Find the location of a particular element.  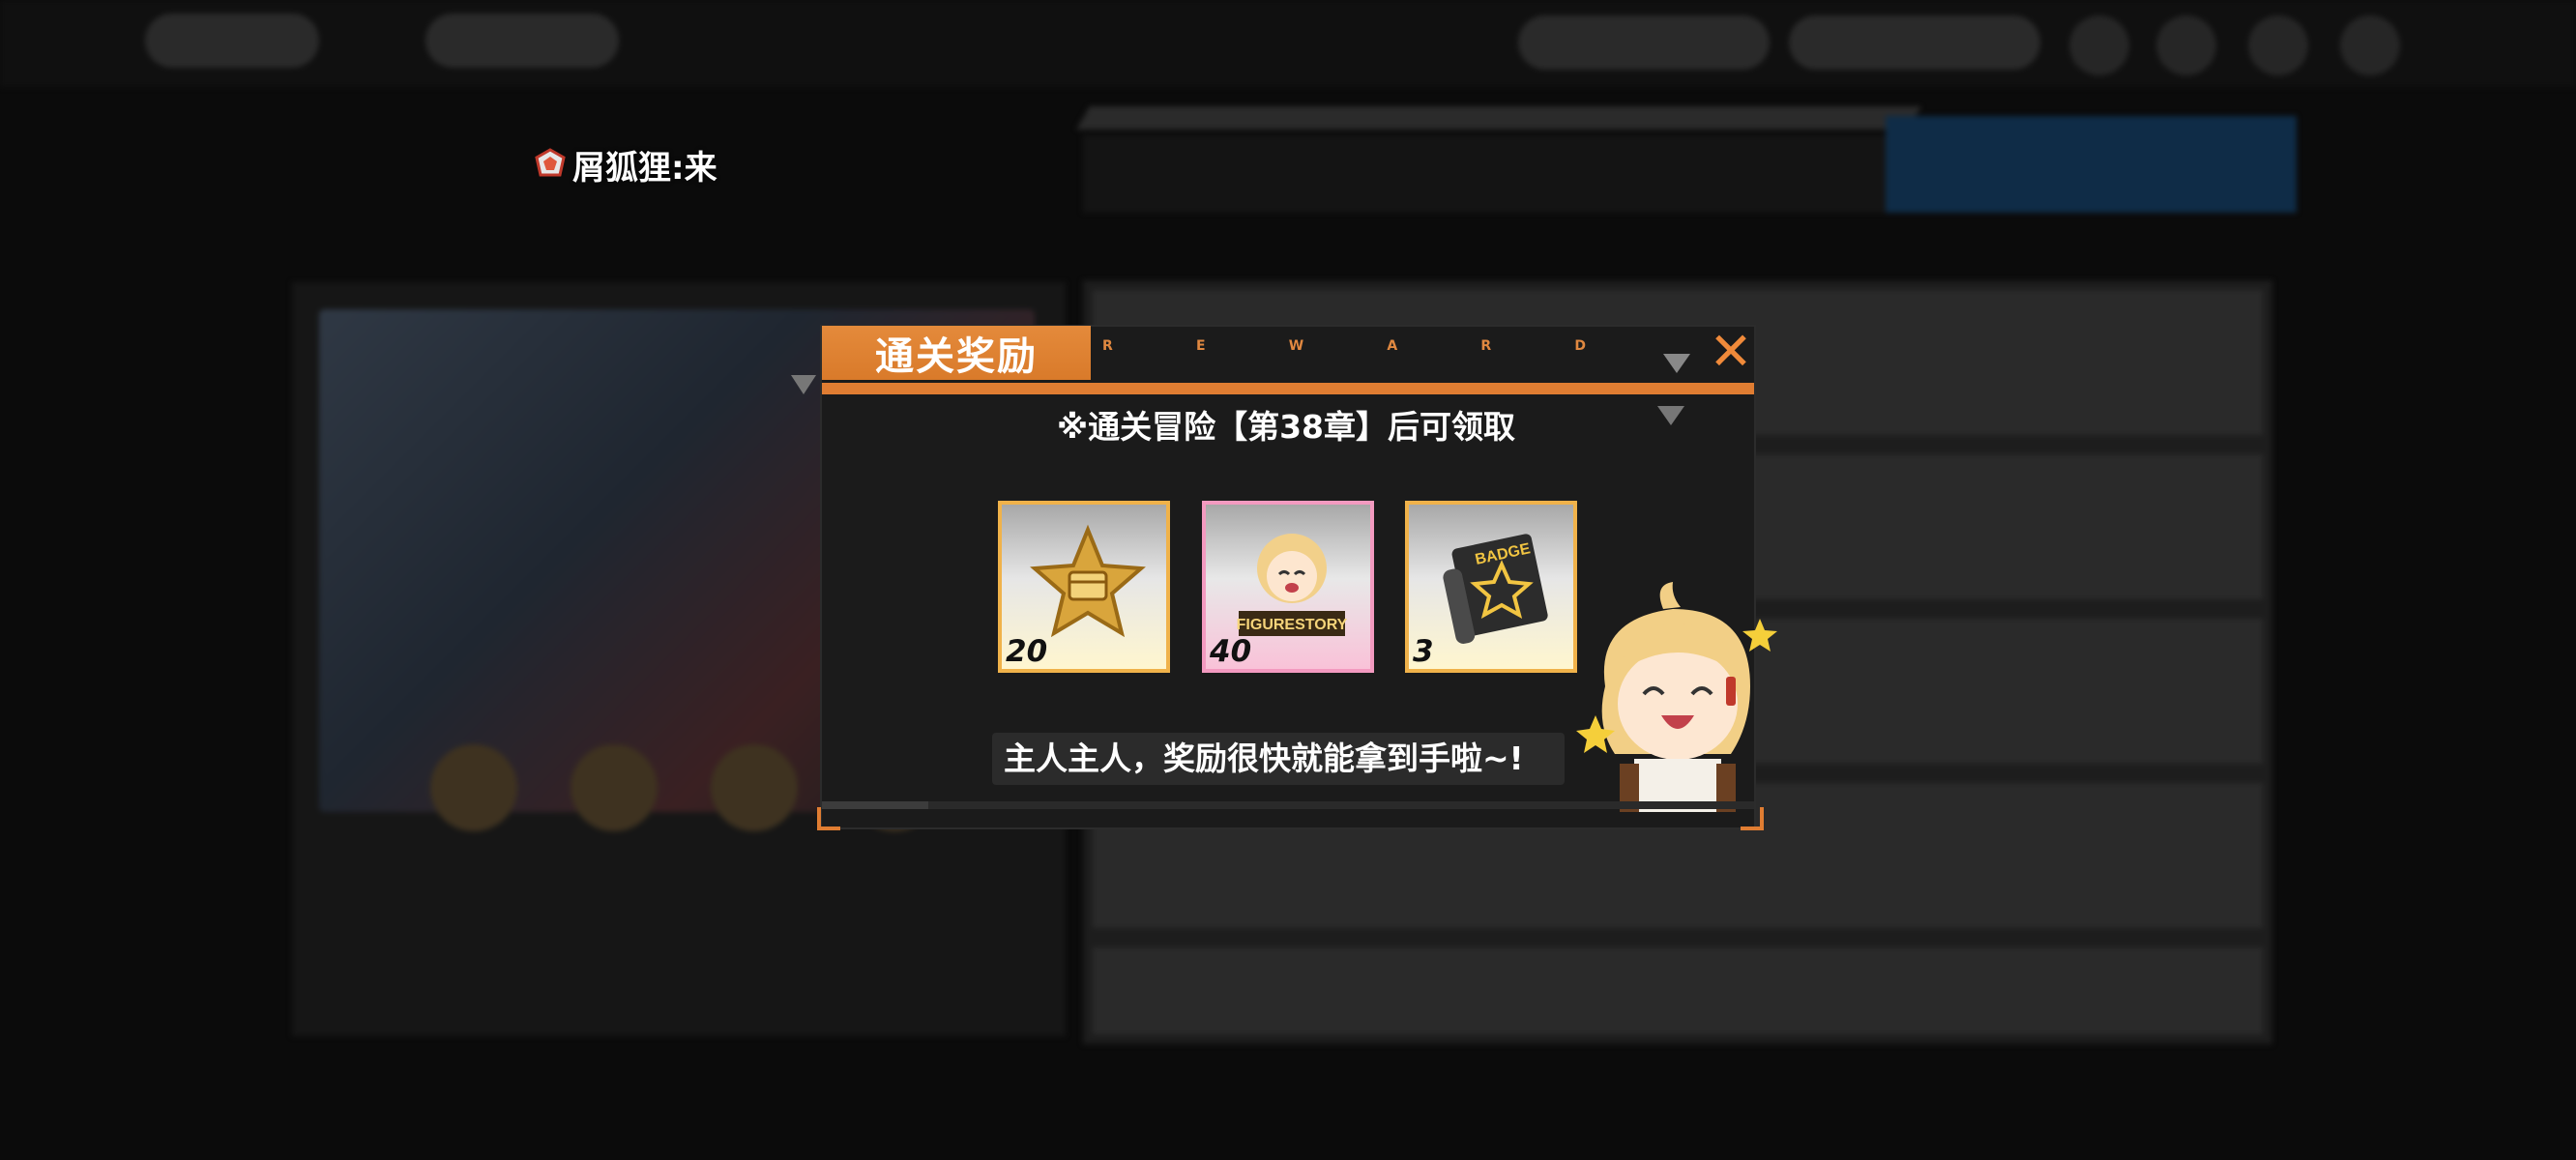

mascot-character-icon is located at coordinates (1676, 697).